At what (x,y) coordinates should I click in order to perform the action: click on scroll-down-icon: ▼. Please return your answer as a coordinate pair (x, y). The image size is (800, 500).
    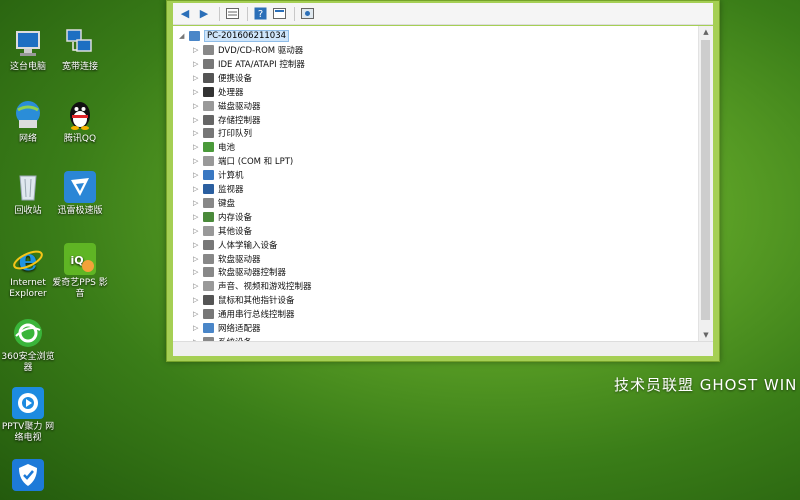
    Looking at the image, I should click on (706, 335).